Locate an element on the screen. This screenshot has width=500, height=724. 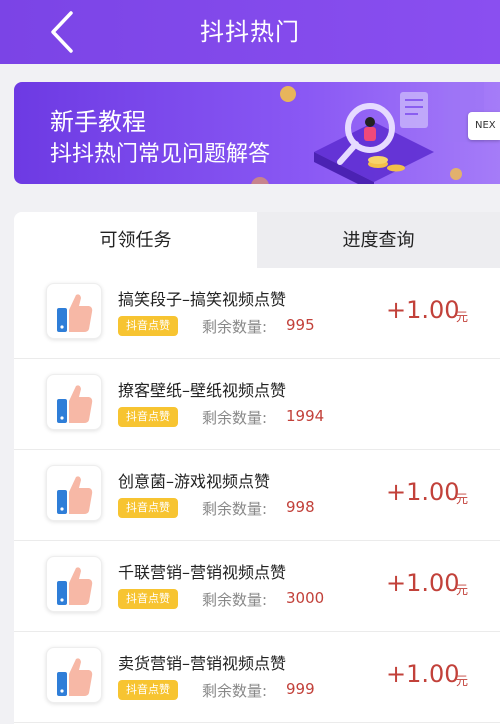
tutorial-banner: 新手教程 抖抖热门常见问题解答 is located at coordinates (257, 133).